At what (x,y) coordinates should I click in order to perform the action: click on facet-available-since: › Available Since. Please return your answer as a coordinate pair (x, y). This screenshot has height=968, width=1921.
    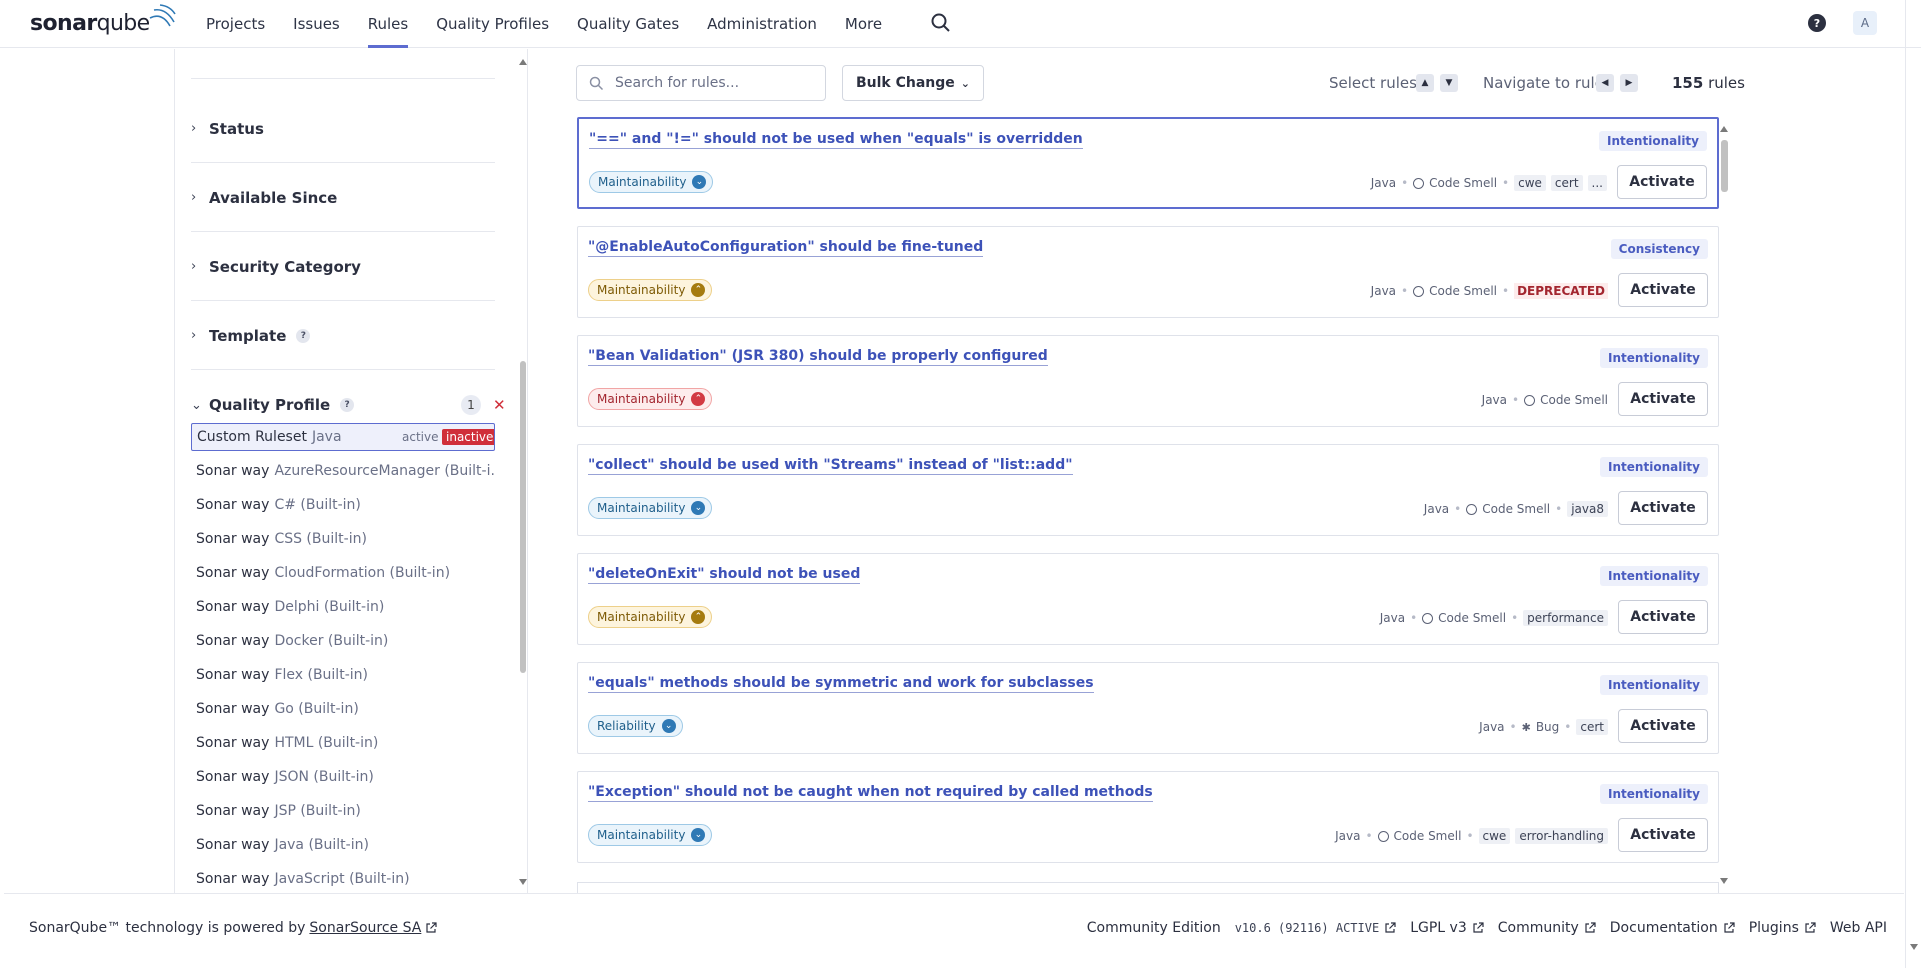
    Looking at the image, I should click on (343, 198).